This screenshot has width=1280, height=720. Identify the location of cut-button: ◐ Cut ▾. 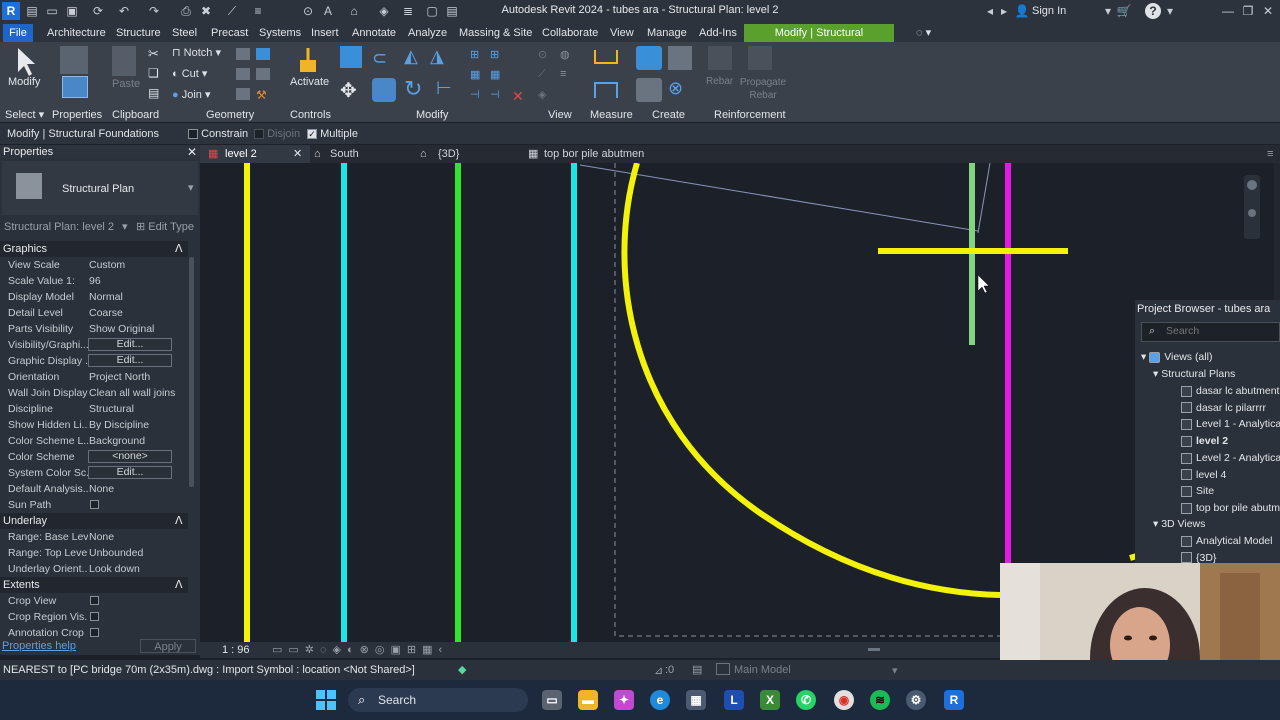
(189, 73).